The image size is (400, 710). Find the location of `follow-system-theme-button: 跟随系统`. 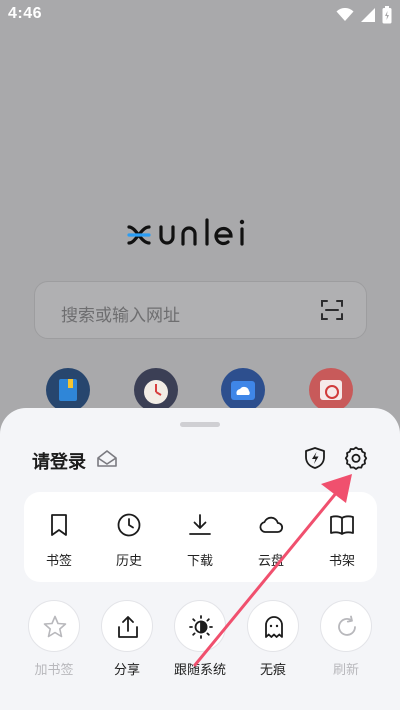

follow-system-theme-button: 跟随系统 is located at coordinates (201, 643).